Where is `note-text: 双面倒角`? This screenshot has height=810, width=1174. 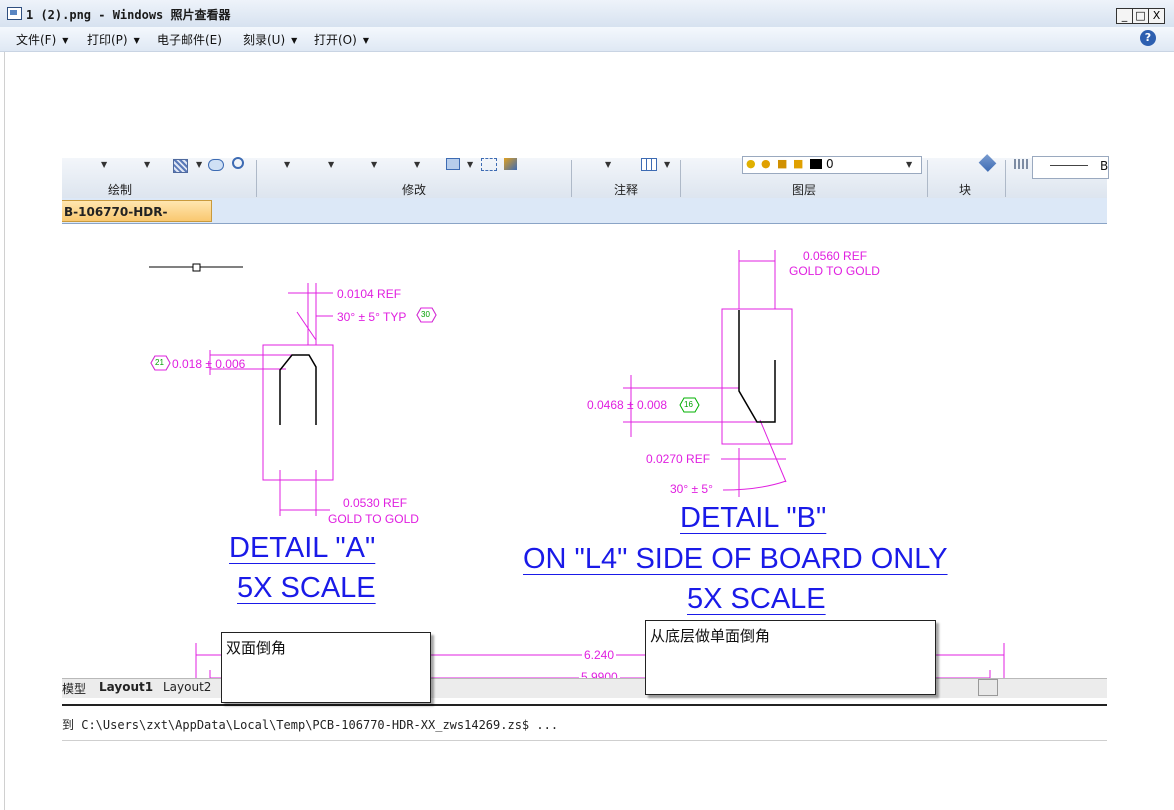
note-text: 双面倒角 is located at coordinates (256, 648).